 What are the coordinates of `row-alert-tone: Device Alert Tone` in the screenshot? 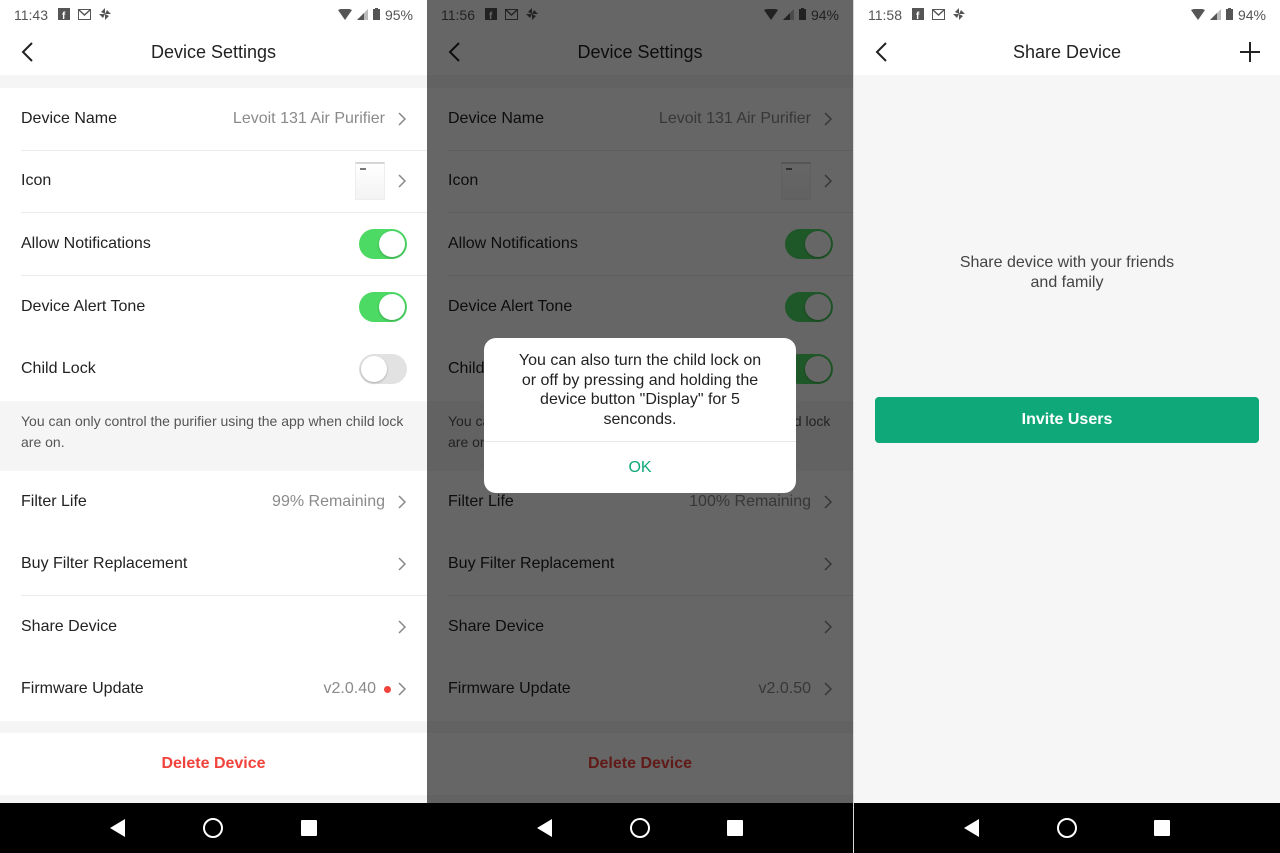 It's located at (224, 307).